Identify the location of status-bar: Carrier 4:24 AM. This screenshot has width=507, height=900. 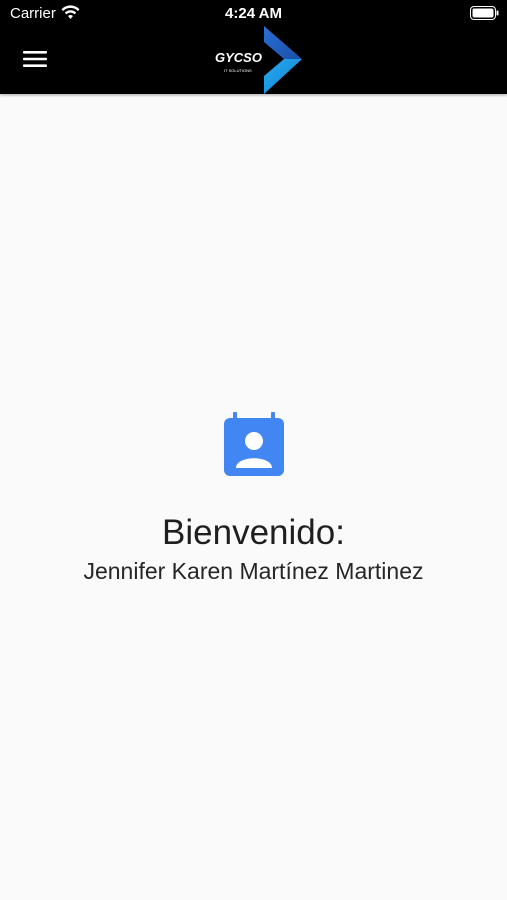
(253, 14).